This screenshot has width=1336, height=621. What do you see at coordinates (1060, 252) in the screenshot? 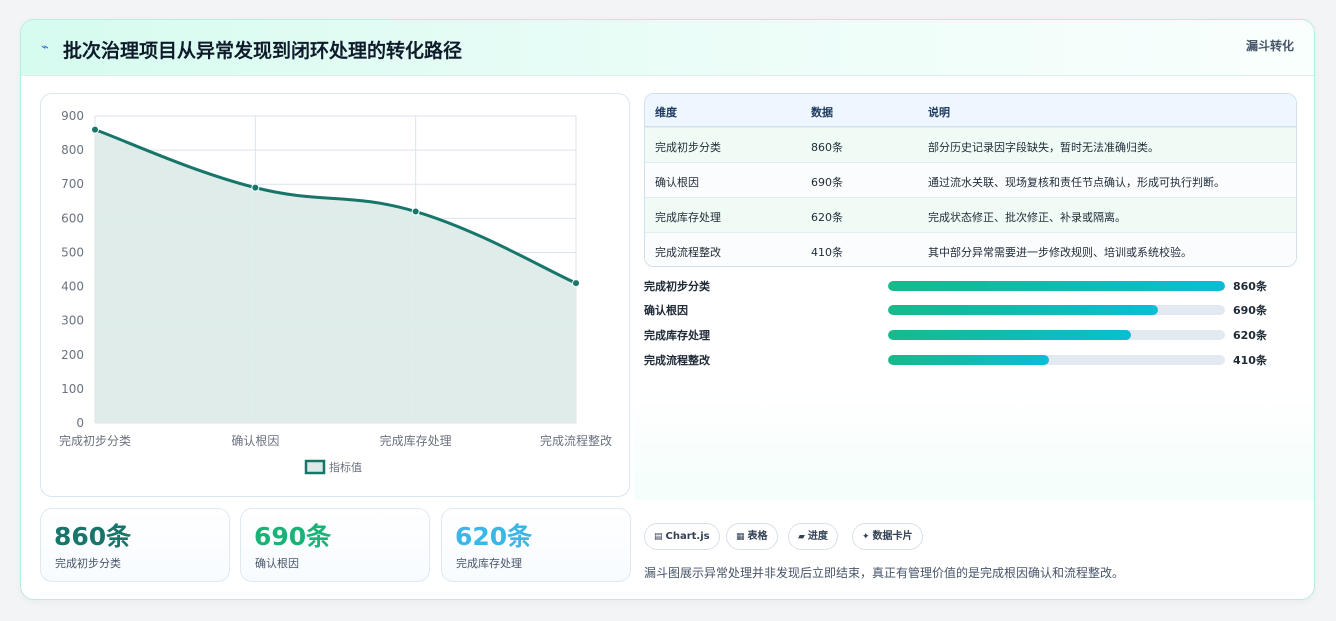
I see `table-cell: 其中部分异常需要进一步修改规则、培训或系统校验。` at bounding box center [1060, 252].